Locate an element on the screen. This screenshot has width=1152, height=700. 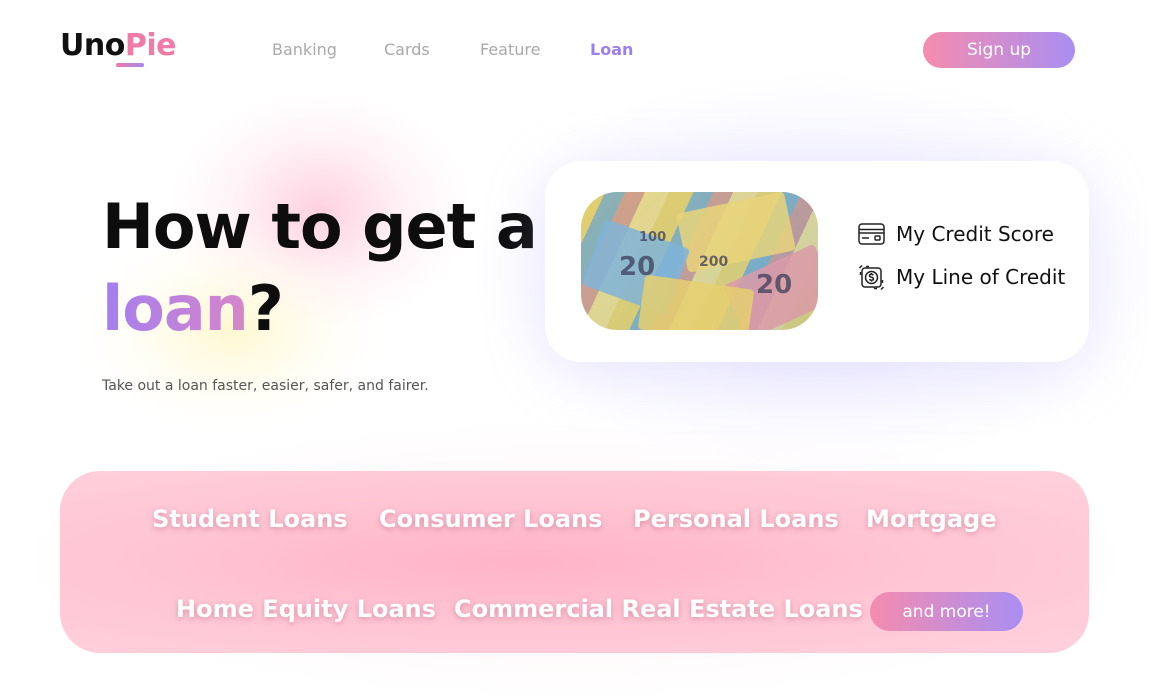
hero-title-accent: loan is located at coordinates (175, 308).